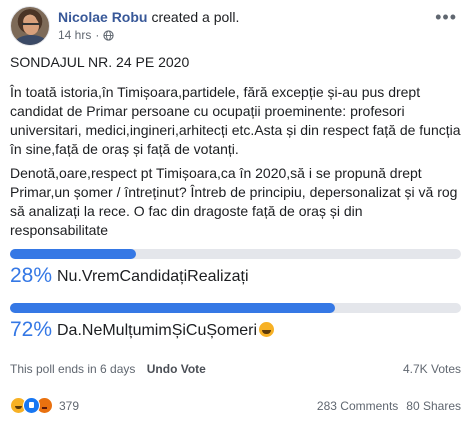  I want to click on poll-ends-text: This poll ends in 6 days, so click(73, 369).